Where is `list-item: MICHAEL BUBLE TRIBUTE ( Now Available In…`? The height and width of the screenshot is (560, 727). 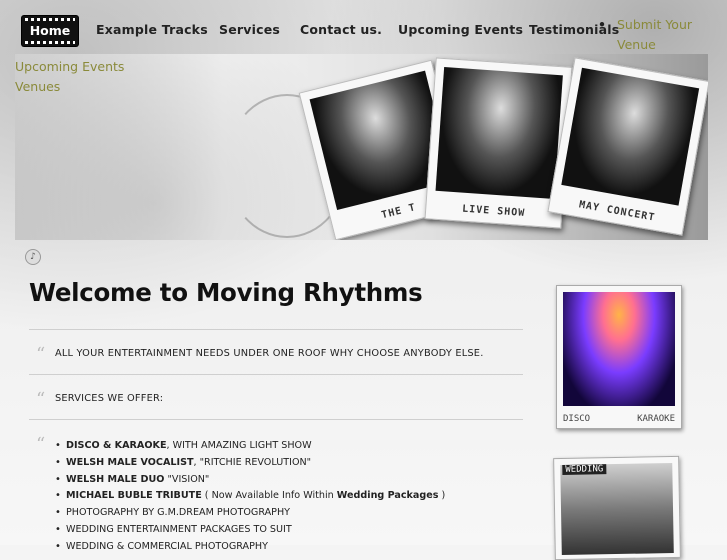 list-item: MICHAEL BUBLE TRIBUTE ( Now Available In… is located at coordinates (250, 496).